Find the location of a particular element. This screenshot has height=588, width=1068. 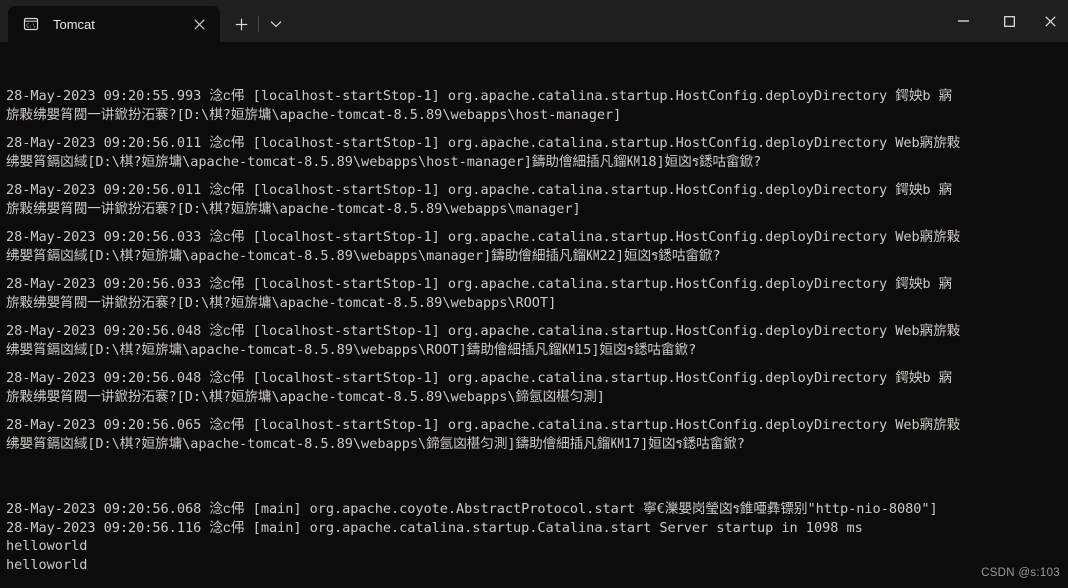

tab-tomcat: C:\ Tomcat is located at coordinates (114, 24).